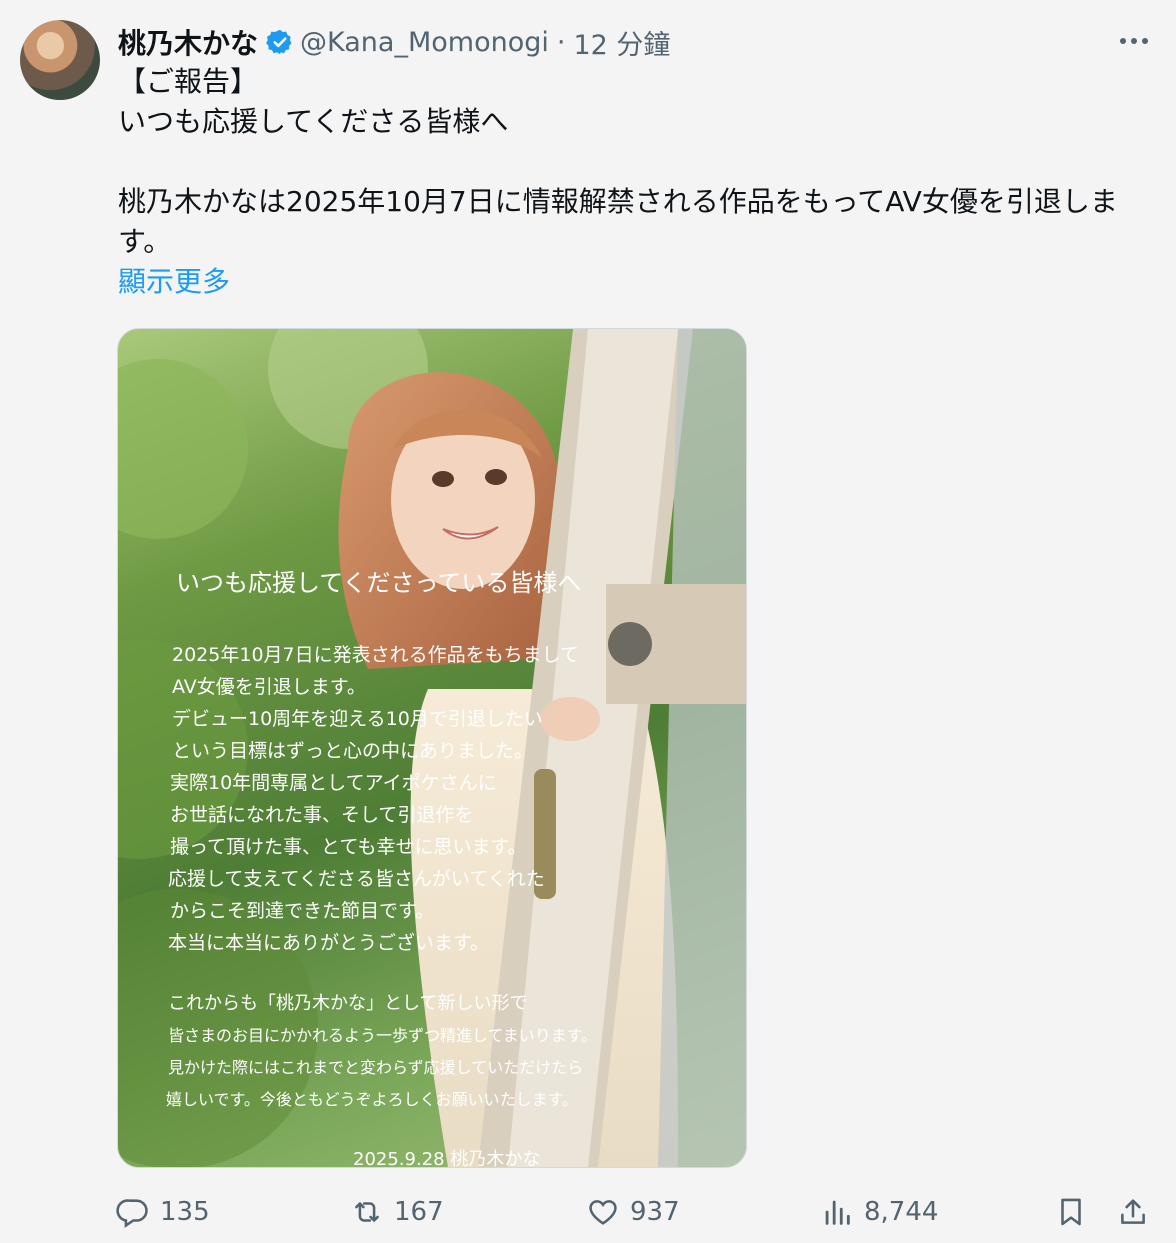 This screenshot has width=1176, height=1243. What do you see at coordinates (655, 1212) in the screenshot?
I see `like-count: 937` at bounding box center [655, 1212].